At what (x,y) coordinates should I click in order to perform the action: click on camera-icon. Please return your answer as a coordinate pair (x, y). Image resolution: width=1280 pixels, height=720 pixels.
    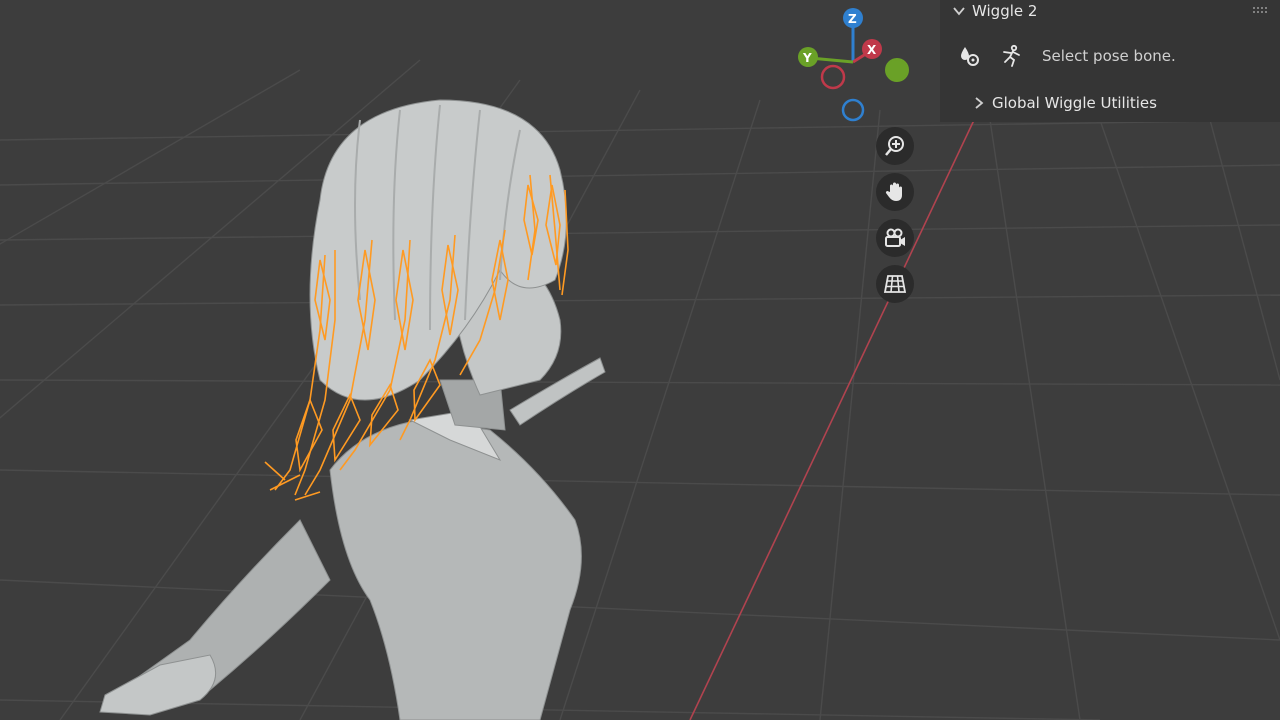
    Looking at the image, I should click on (895, 237).